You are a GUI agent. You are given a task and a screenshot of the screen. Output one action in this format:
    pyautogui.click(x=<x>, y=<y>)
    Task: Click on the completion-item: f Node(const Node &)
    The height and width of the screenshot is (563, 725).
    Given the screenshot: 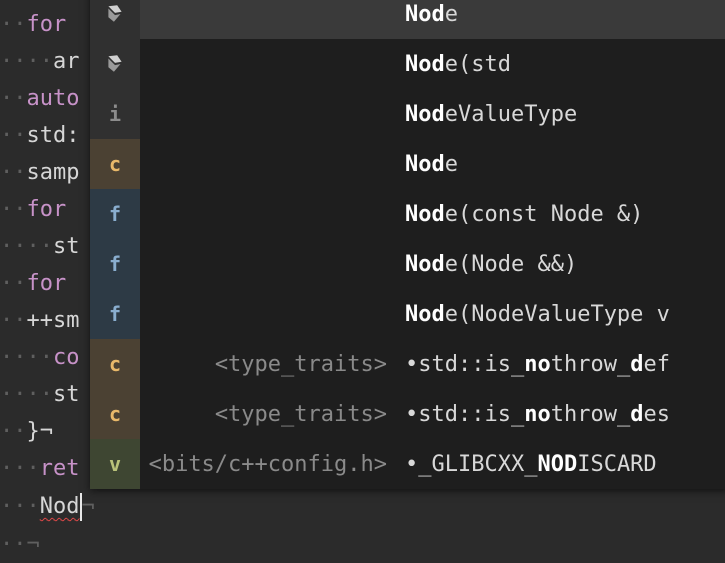 What is the action you would take?
    pyautogui.click(x=407, y=214)
    